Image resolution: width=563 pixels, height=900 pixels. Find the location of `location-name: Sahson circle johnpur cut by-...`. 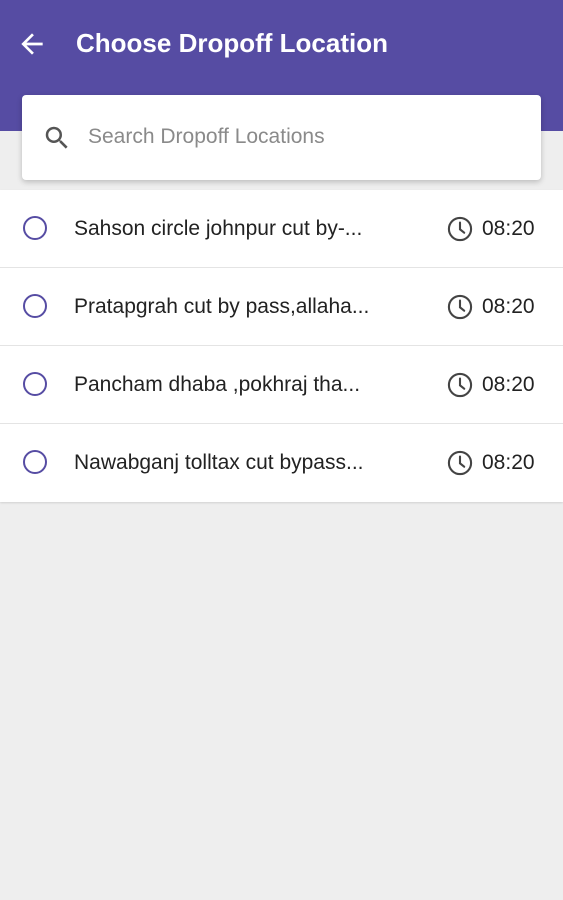

location-name: Sahson circle johnpur cut by-... is located at coordinates (218, 228).